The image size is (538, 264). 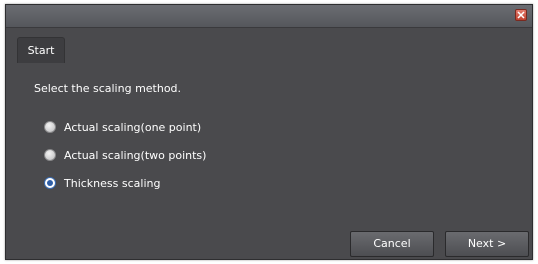 I want to click on option-label: Actual scaling(two points), so click(x=135, y=155).